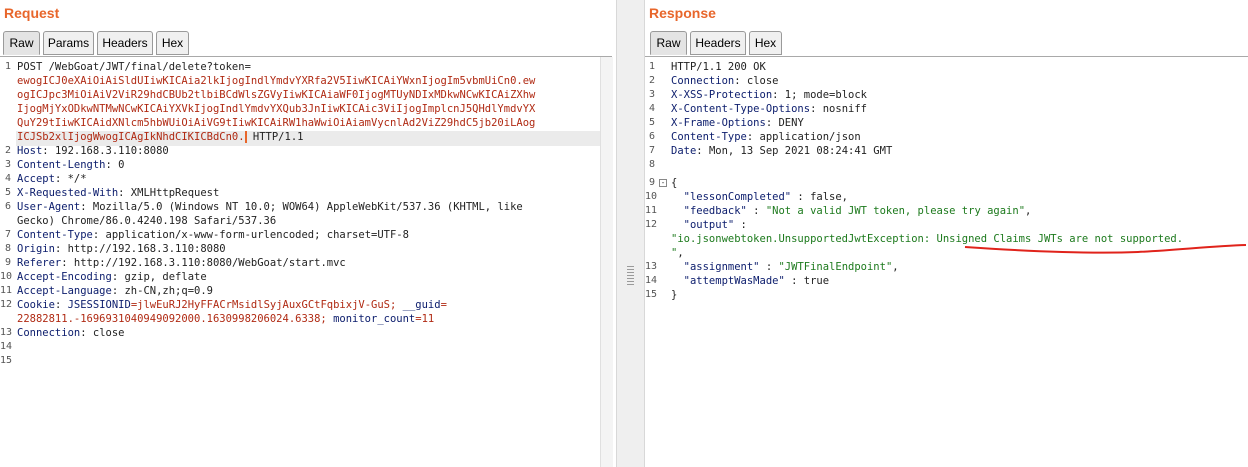 The image size is (1248, 467). What do you see at coordinates (731, 197) in the screenshot?
I see `json-key: "lessonCompleted"` at bounding box center [731, 197].